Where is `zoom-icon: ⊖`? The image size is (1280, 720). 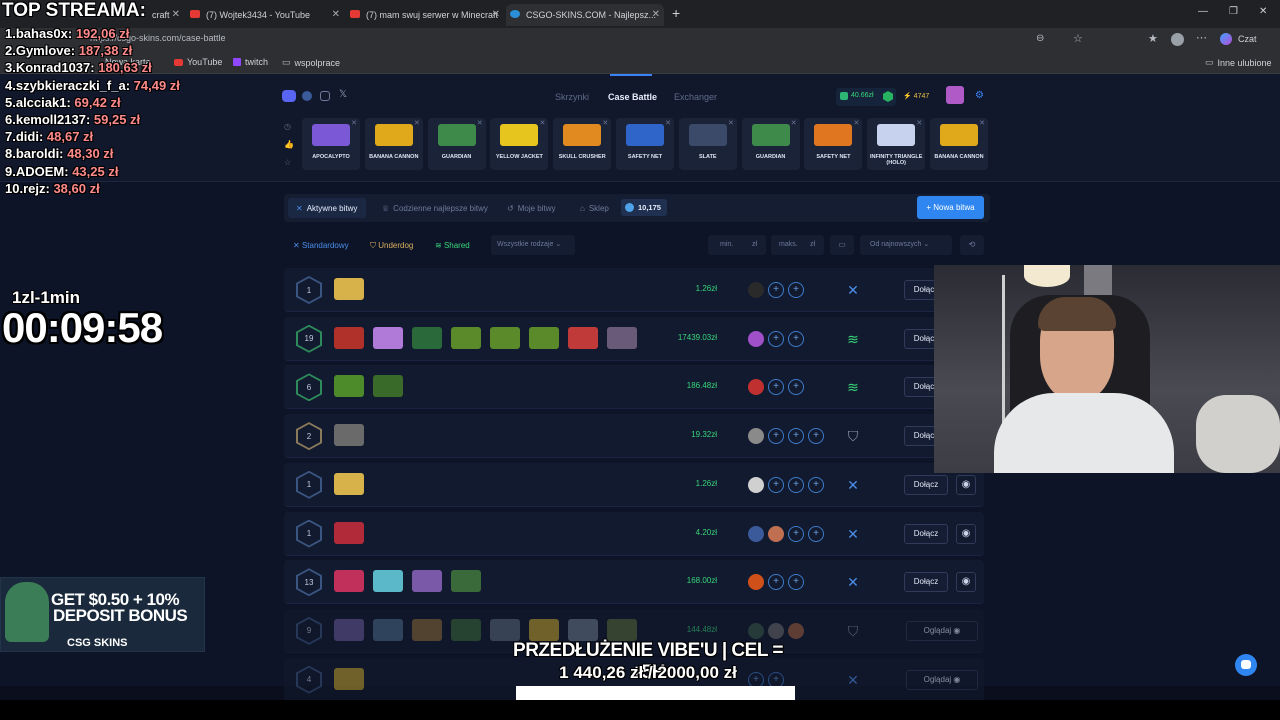 zoom-icon: ⊖ is located at coordinates (1040, 38).